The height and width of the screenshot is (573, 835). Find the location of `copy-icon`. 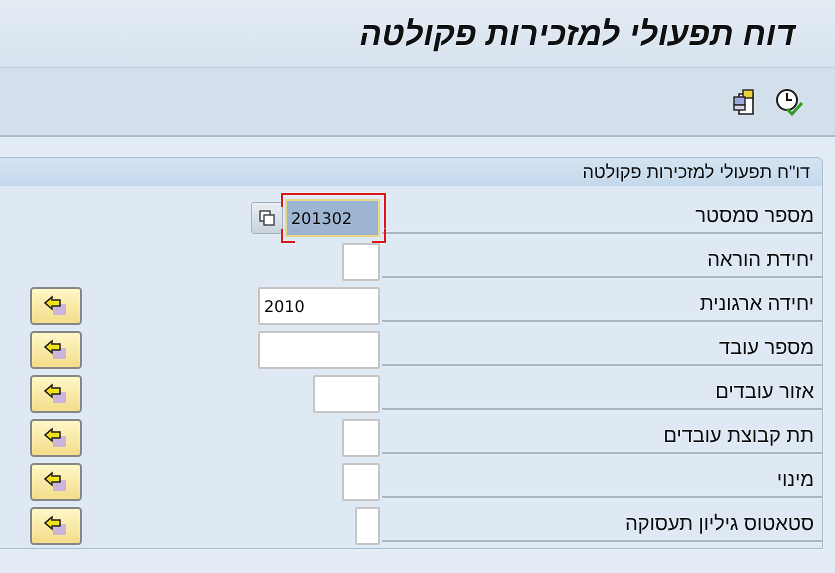

copy-icon is located at coordinates (267, 218).